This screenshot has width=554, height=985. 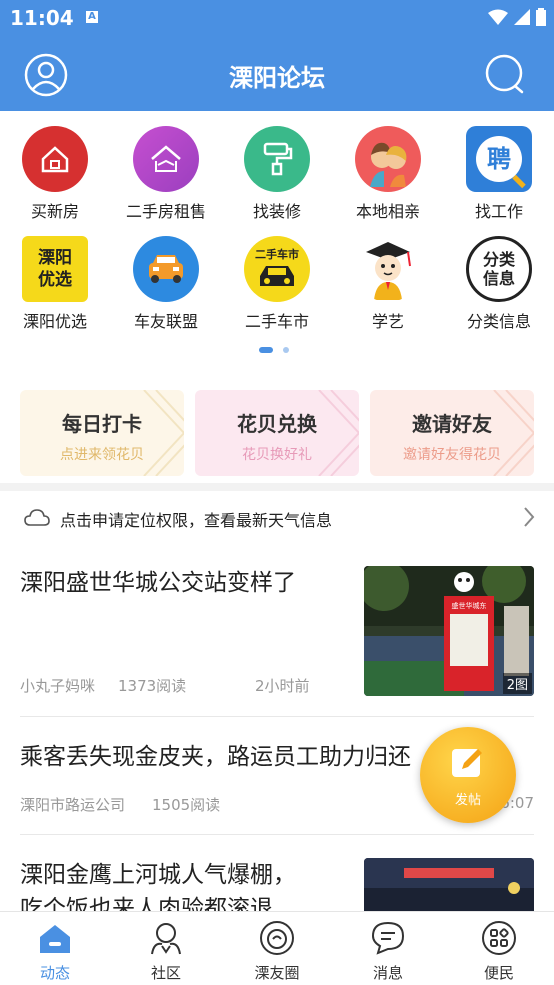 I want to click on grid-item-used-cars: 二手车市 二手车市, so click(x=277, y=284).